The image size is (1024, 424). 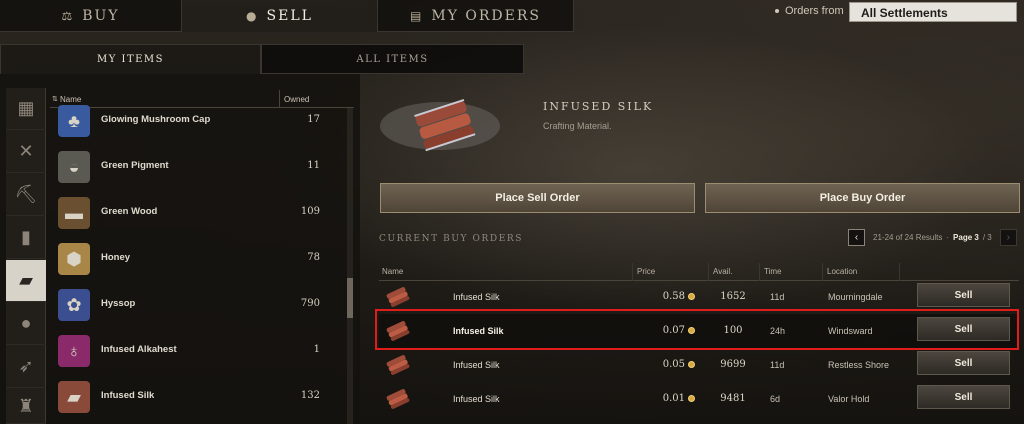 What do you see at coordinates (74, 305) in the screenshot?
I see `flower-icon: ✿` at bounding box center [74, 305].